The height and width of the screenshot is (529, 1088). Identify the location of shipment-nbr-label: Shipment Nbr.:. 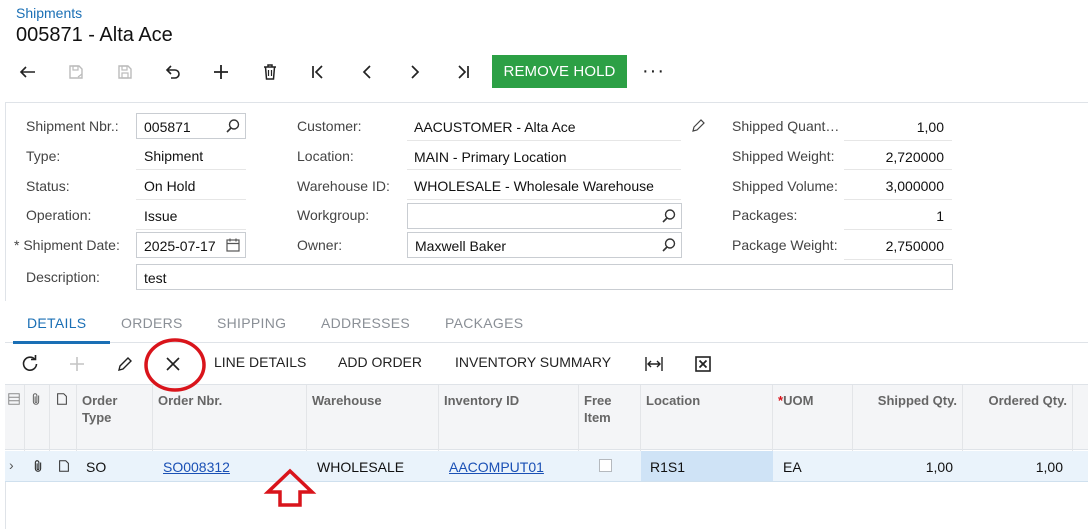
(72, 126).